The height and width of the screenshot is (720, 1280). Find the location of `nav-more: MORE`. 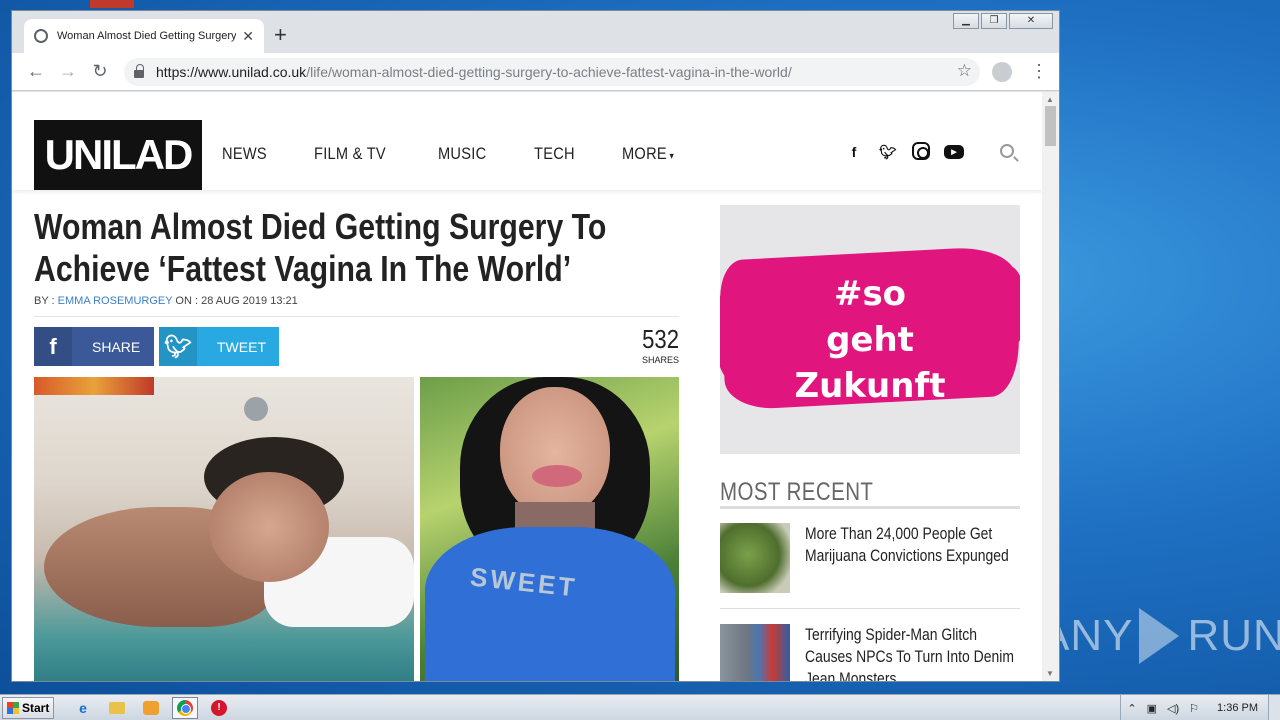

nav-more: MORE is located at coordinates (648, 154).